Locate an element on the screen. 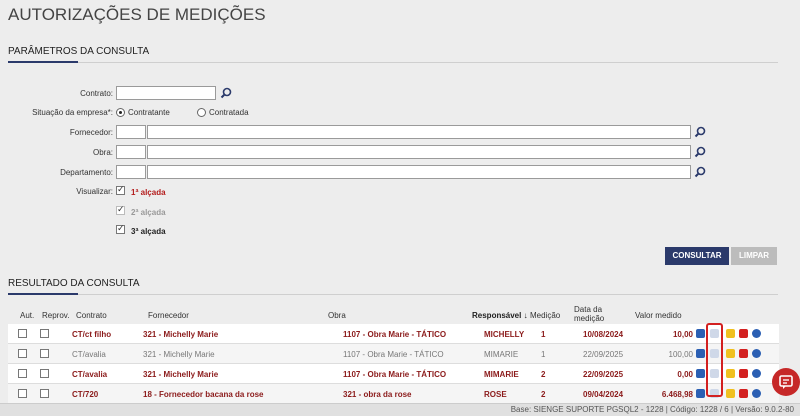 The image size is (800, 416). alcada-3-option: 3ª alçada is located at coordinates (141, 229).